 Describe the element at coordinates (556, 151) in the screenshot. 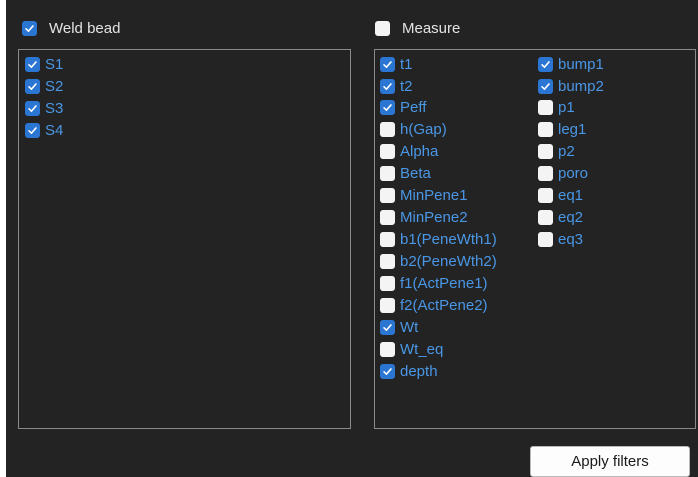

I see `measure-item-p2: p2` at that location.